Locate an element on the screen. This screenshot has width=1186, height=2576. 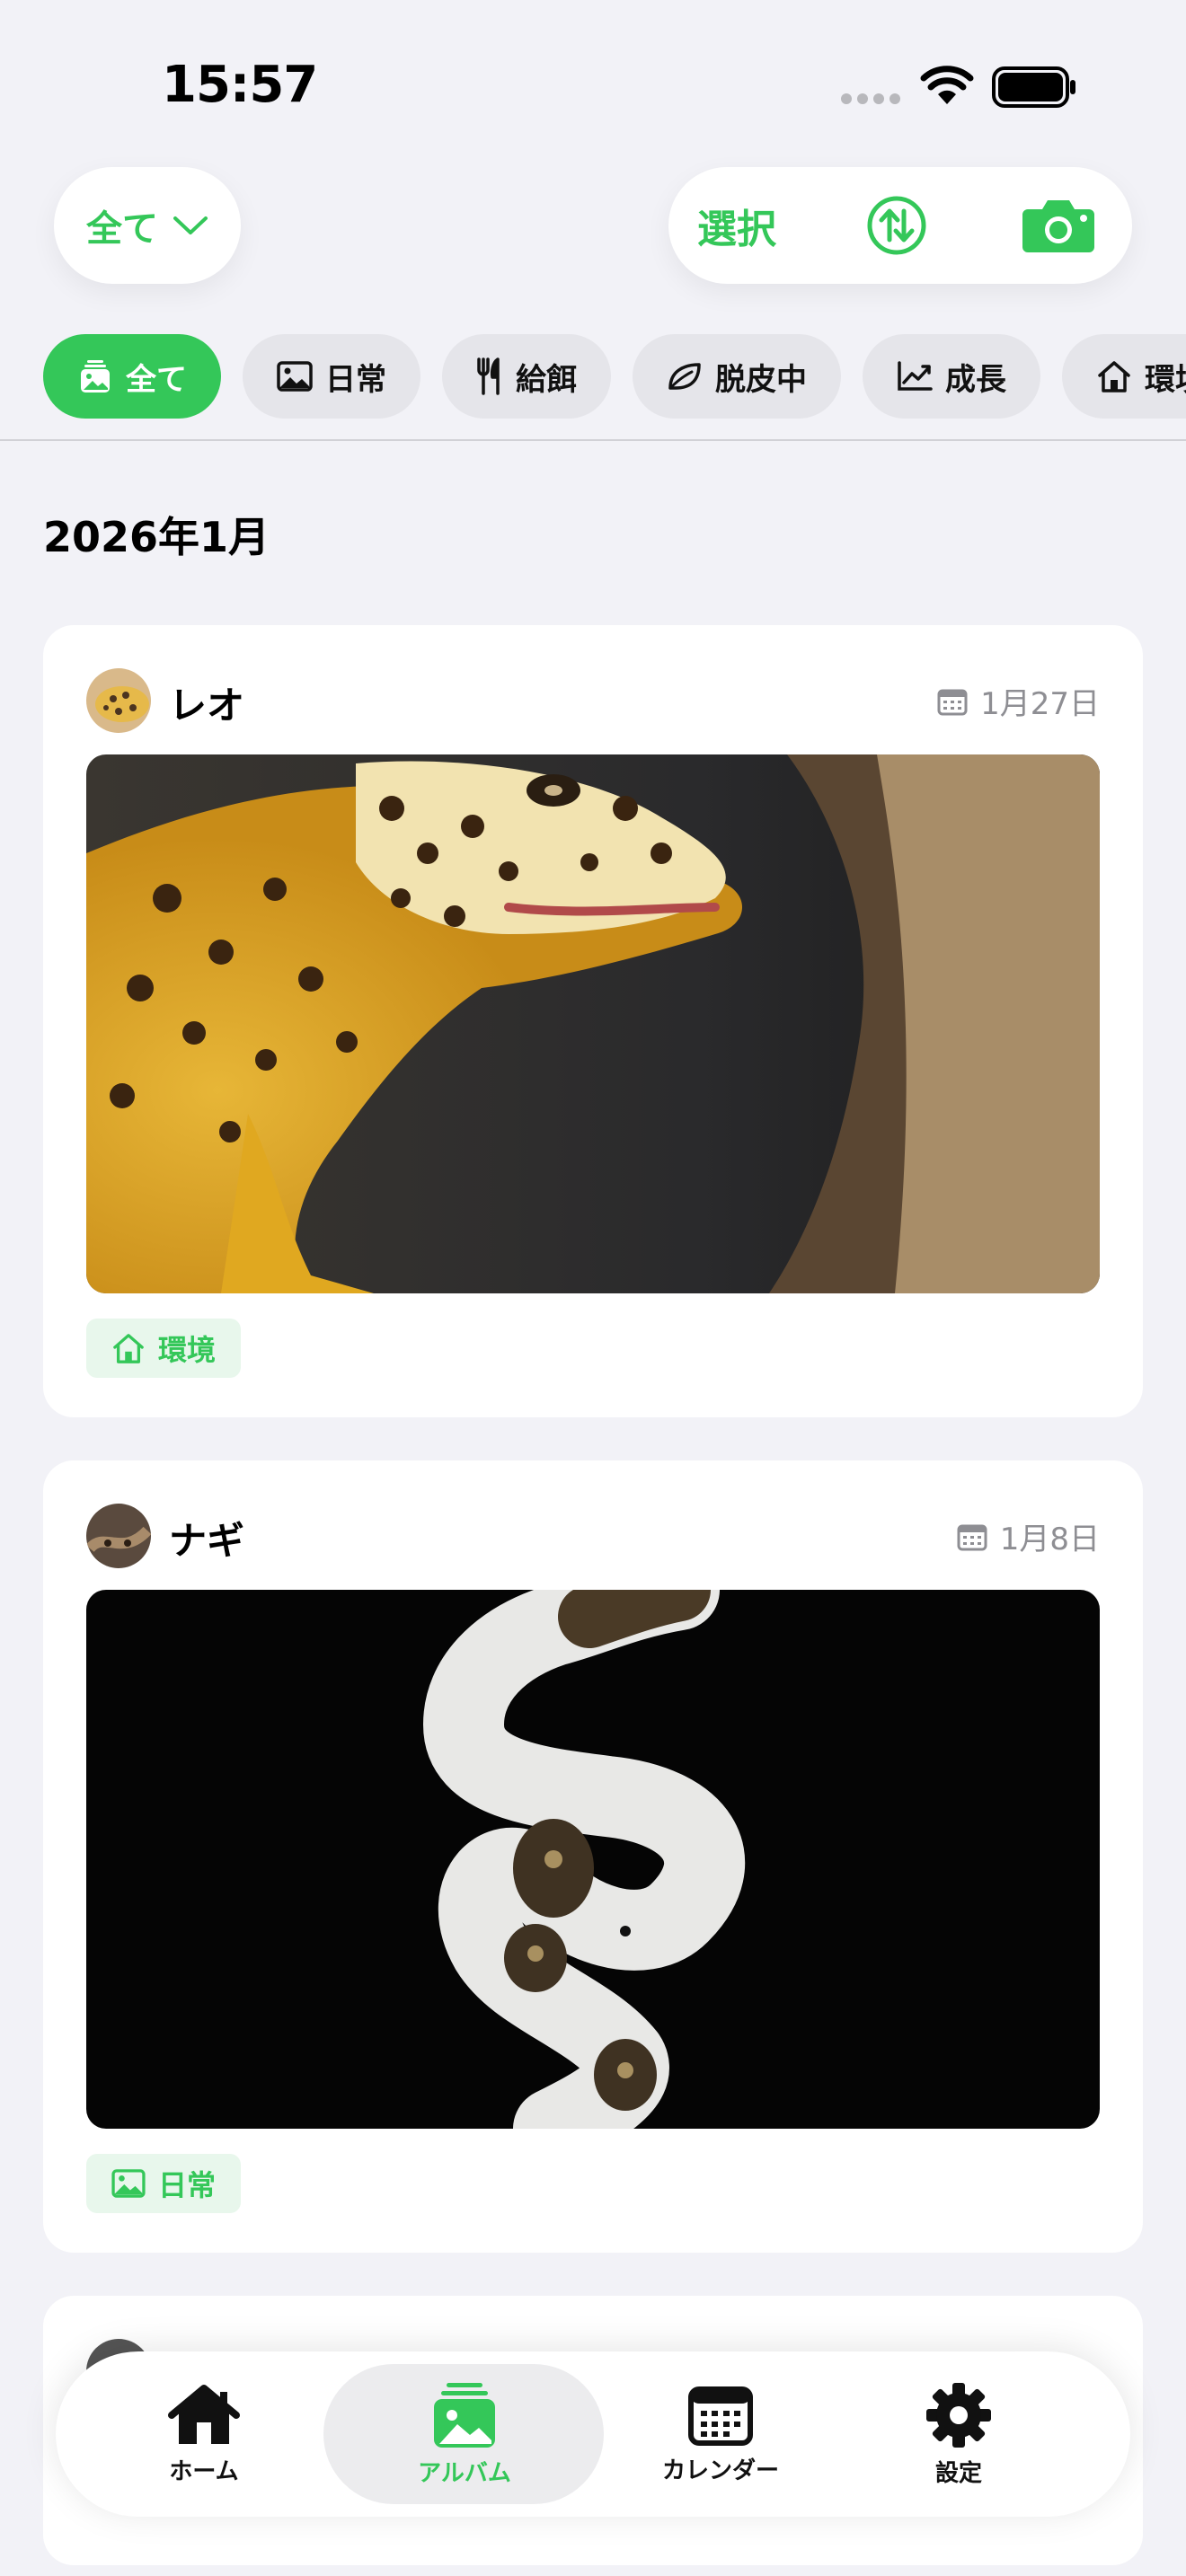
chart-line-icon is located at coordinates (915, 376).